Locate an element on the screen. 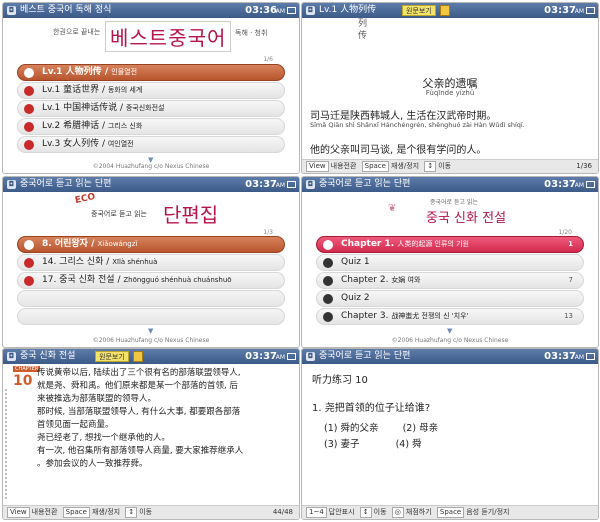 Image resolution: width=600 pixels, height=522 pixels. list-item: 8. 어린왕자 / Xiǎowángzǐ is located at coordinates (151, 244).